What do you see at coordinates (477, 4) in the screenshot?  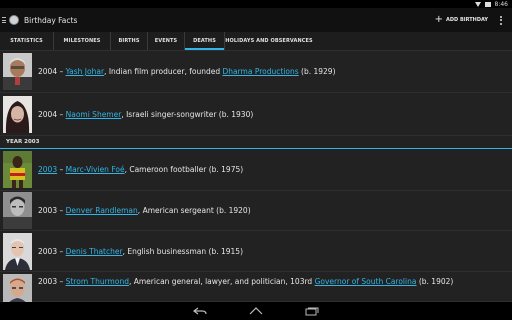 I see `wifi-icon` at bounding box center [477, 4].